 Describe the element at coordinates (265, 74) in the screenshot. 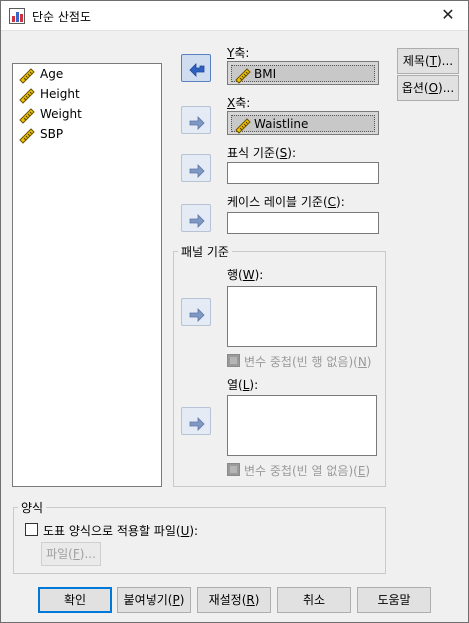

I see `y-axis-value: BMI` at that location.